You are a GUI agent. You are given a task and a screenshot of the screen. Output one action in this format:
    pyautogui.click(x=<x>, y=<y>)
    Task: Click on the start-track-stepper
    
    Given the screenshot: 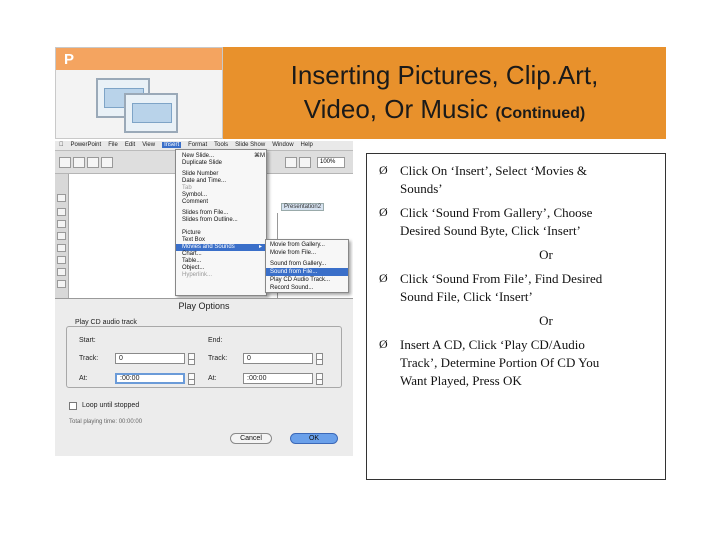 What is the action you would take?
    pyautogui.click(x=191, y=359)
    